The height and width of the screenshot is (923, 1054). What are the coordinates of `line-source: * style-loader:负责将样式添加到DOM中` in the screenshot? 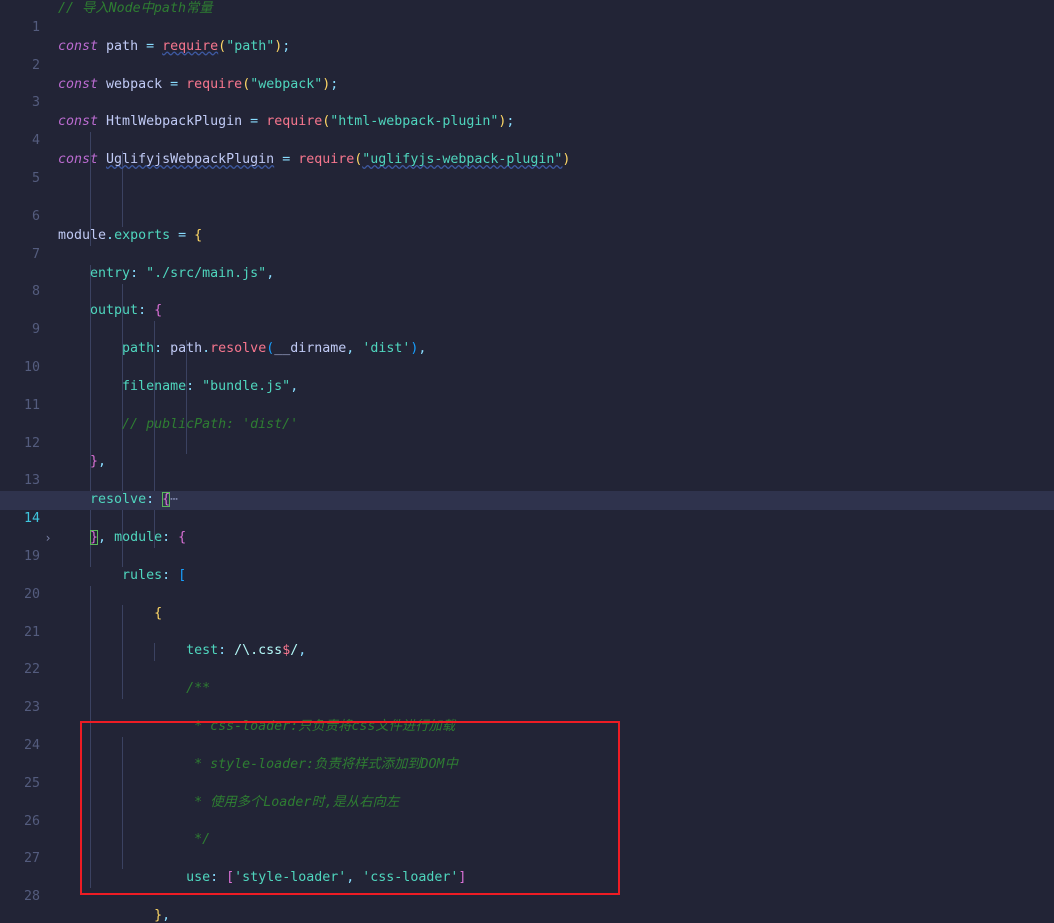 It's located at (258, 765).